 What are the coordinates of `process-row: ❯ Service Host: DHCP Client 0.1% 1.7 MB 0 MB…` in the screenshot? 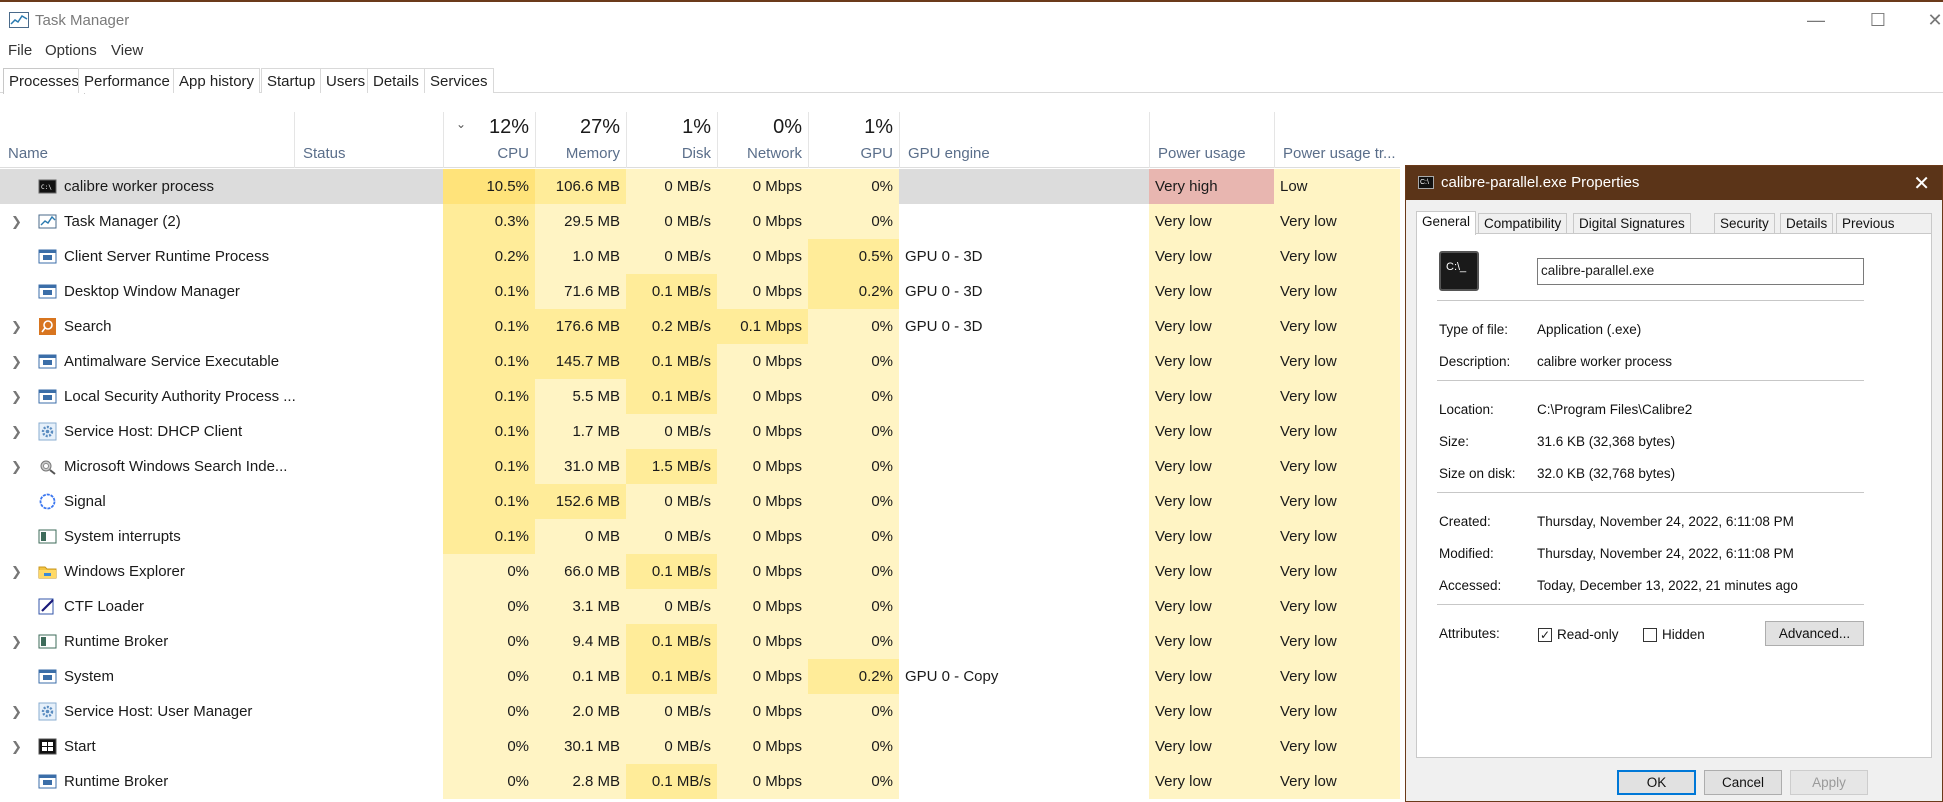 It's located at (700, 431).